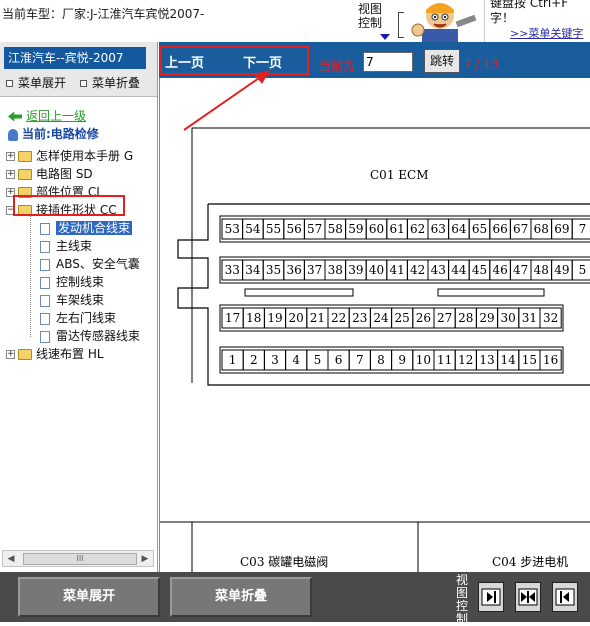  Describe the element at coordinates (90, 336) in the screenshot. I see `tree-child-radar: 雷达传感器线束` at that location.